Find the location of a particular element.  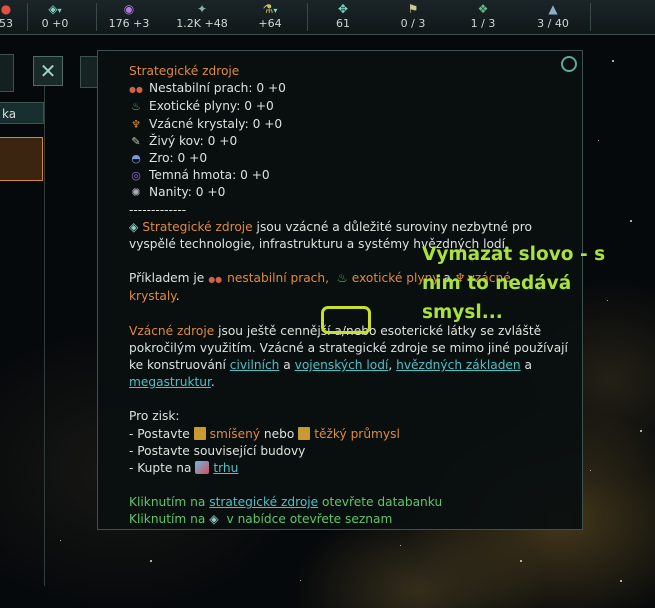

resource-alloys: ✦ 1.2K +48 is located at coordinates (202, 17).